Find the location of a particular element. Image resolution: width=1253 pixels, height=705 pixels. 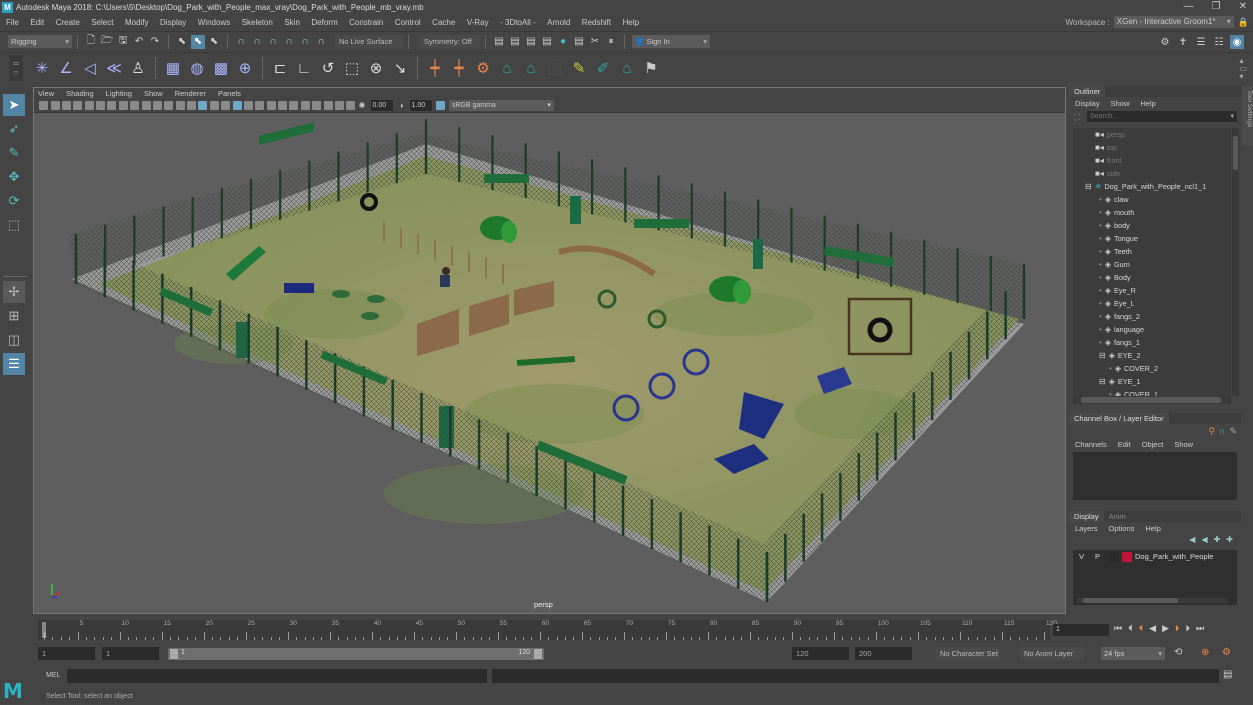

channel-box-menu-edit: Edit is located at coordinates (1124, 444).